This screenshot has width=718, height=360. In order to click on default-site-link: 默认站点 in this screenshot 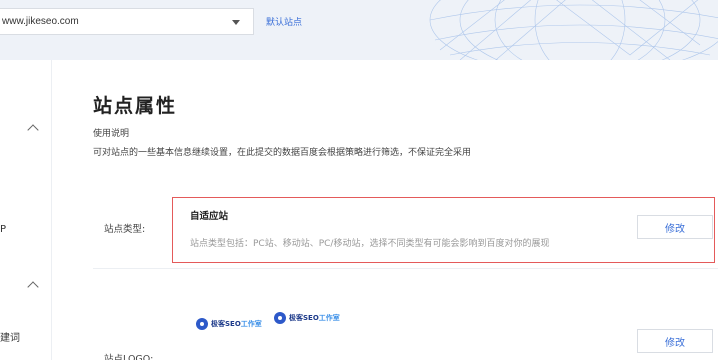, I will do `click(284, 21)`.